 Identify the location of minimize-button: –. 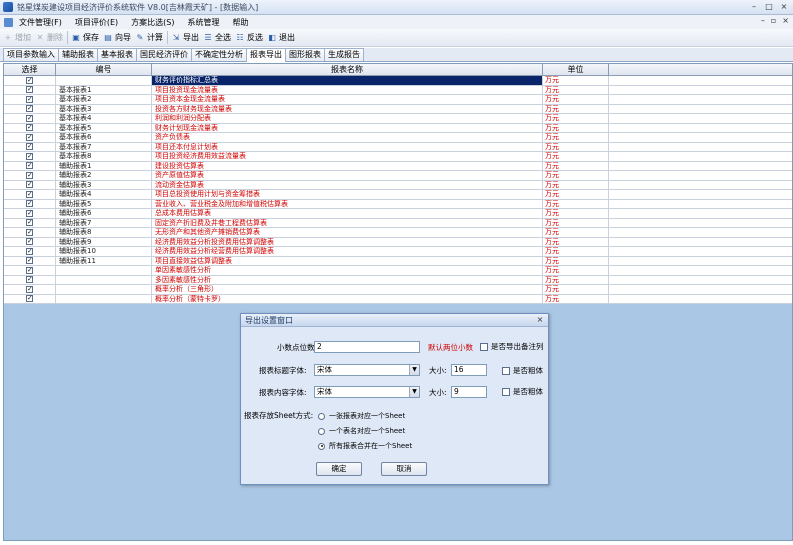
(754, 7).